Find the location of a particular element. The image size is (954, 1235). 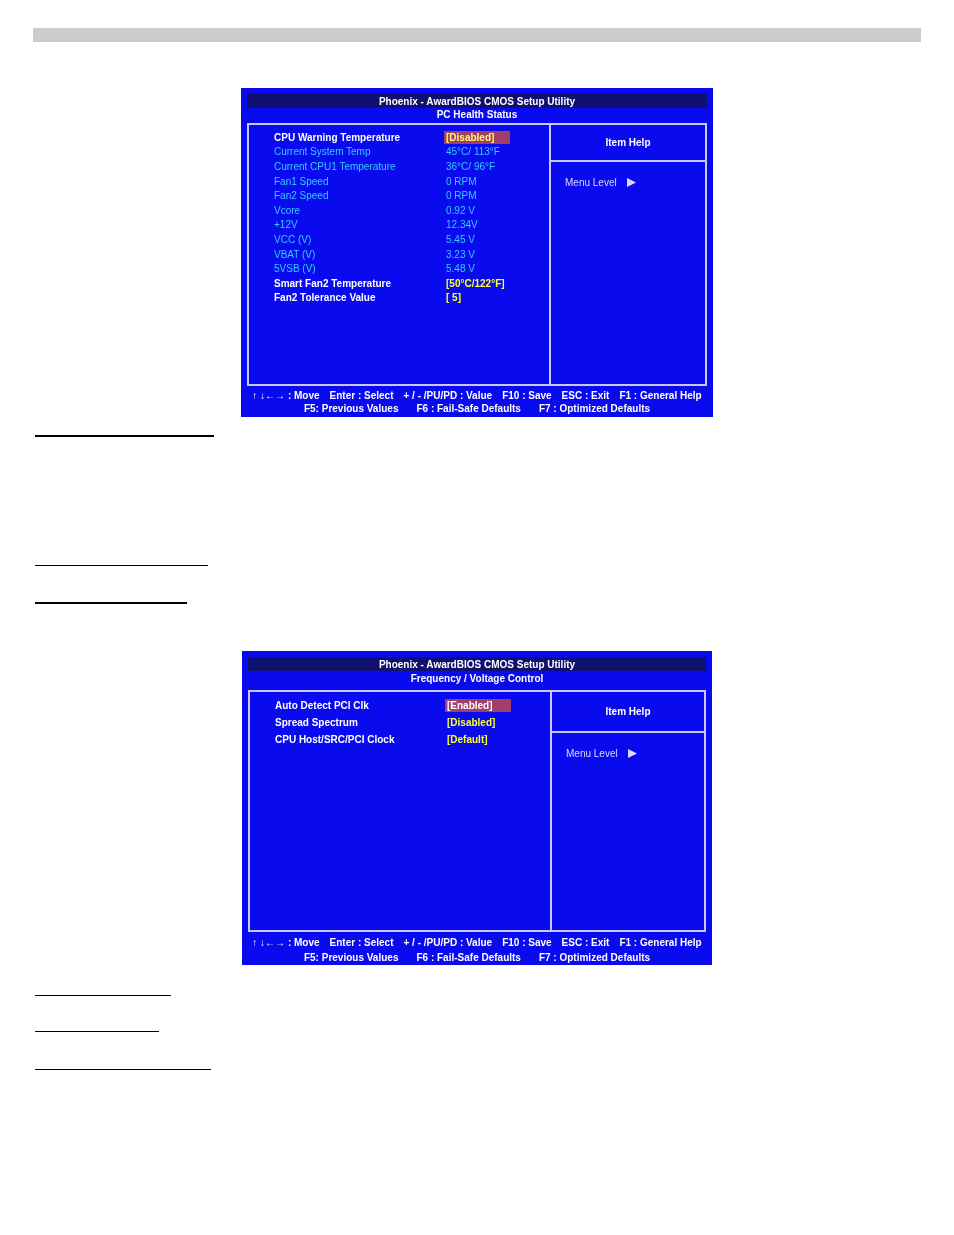

setting-value: 0.92 V is located at coordinates (460, 210).